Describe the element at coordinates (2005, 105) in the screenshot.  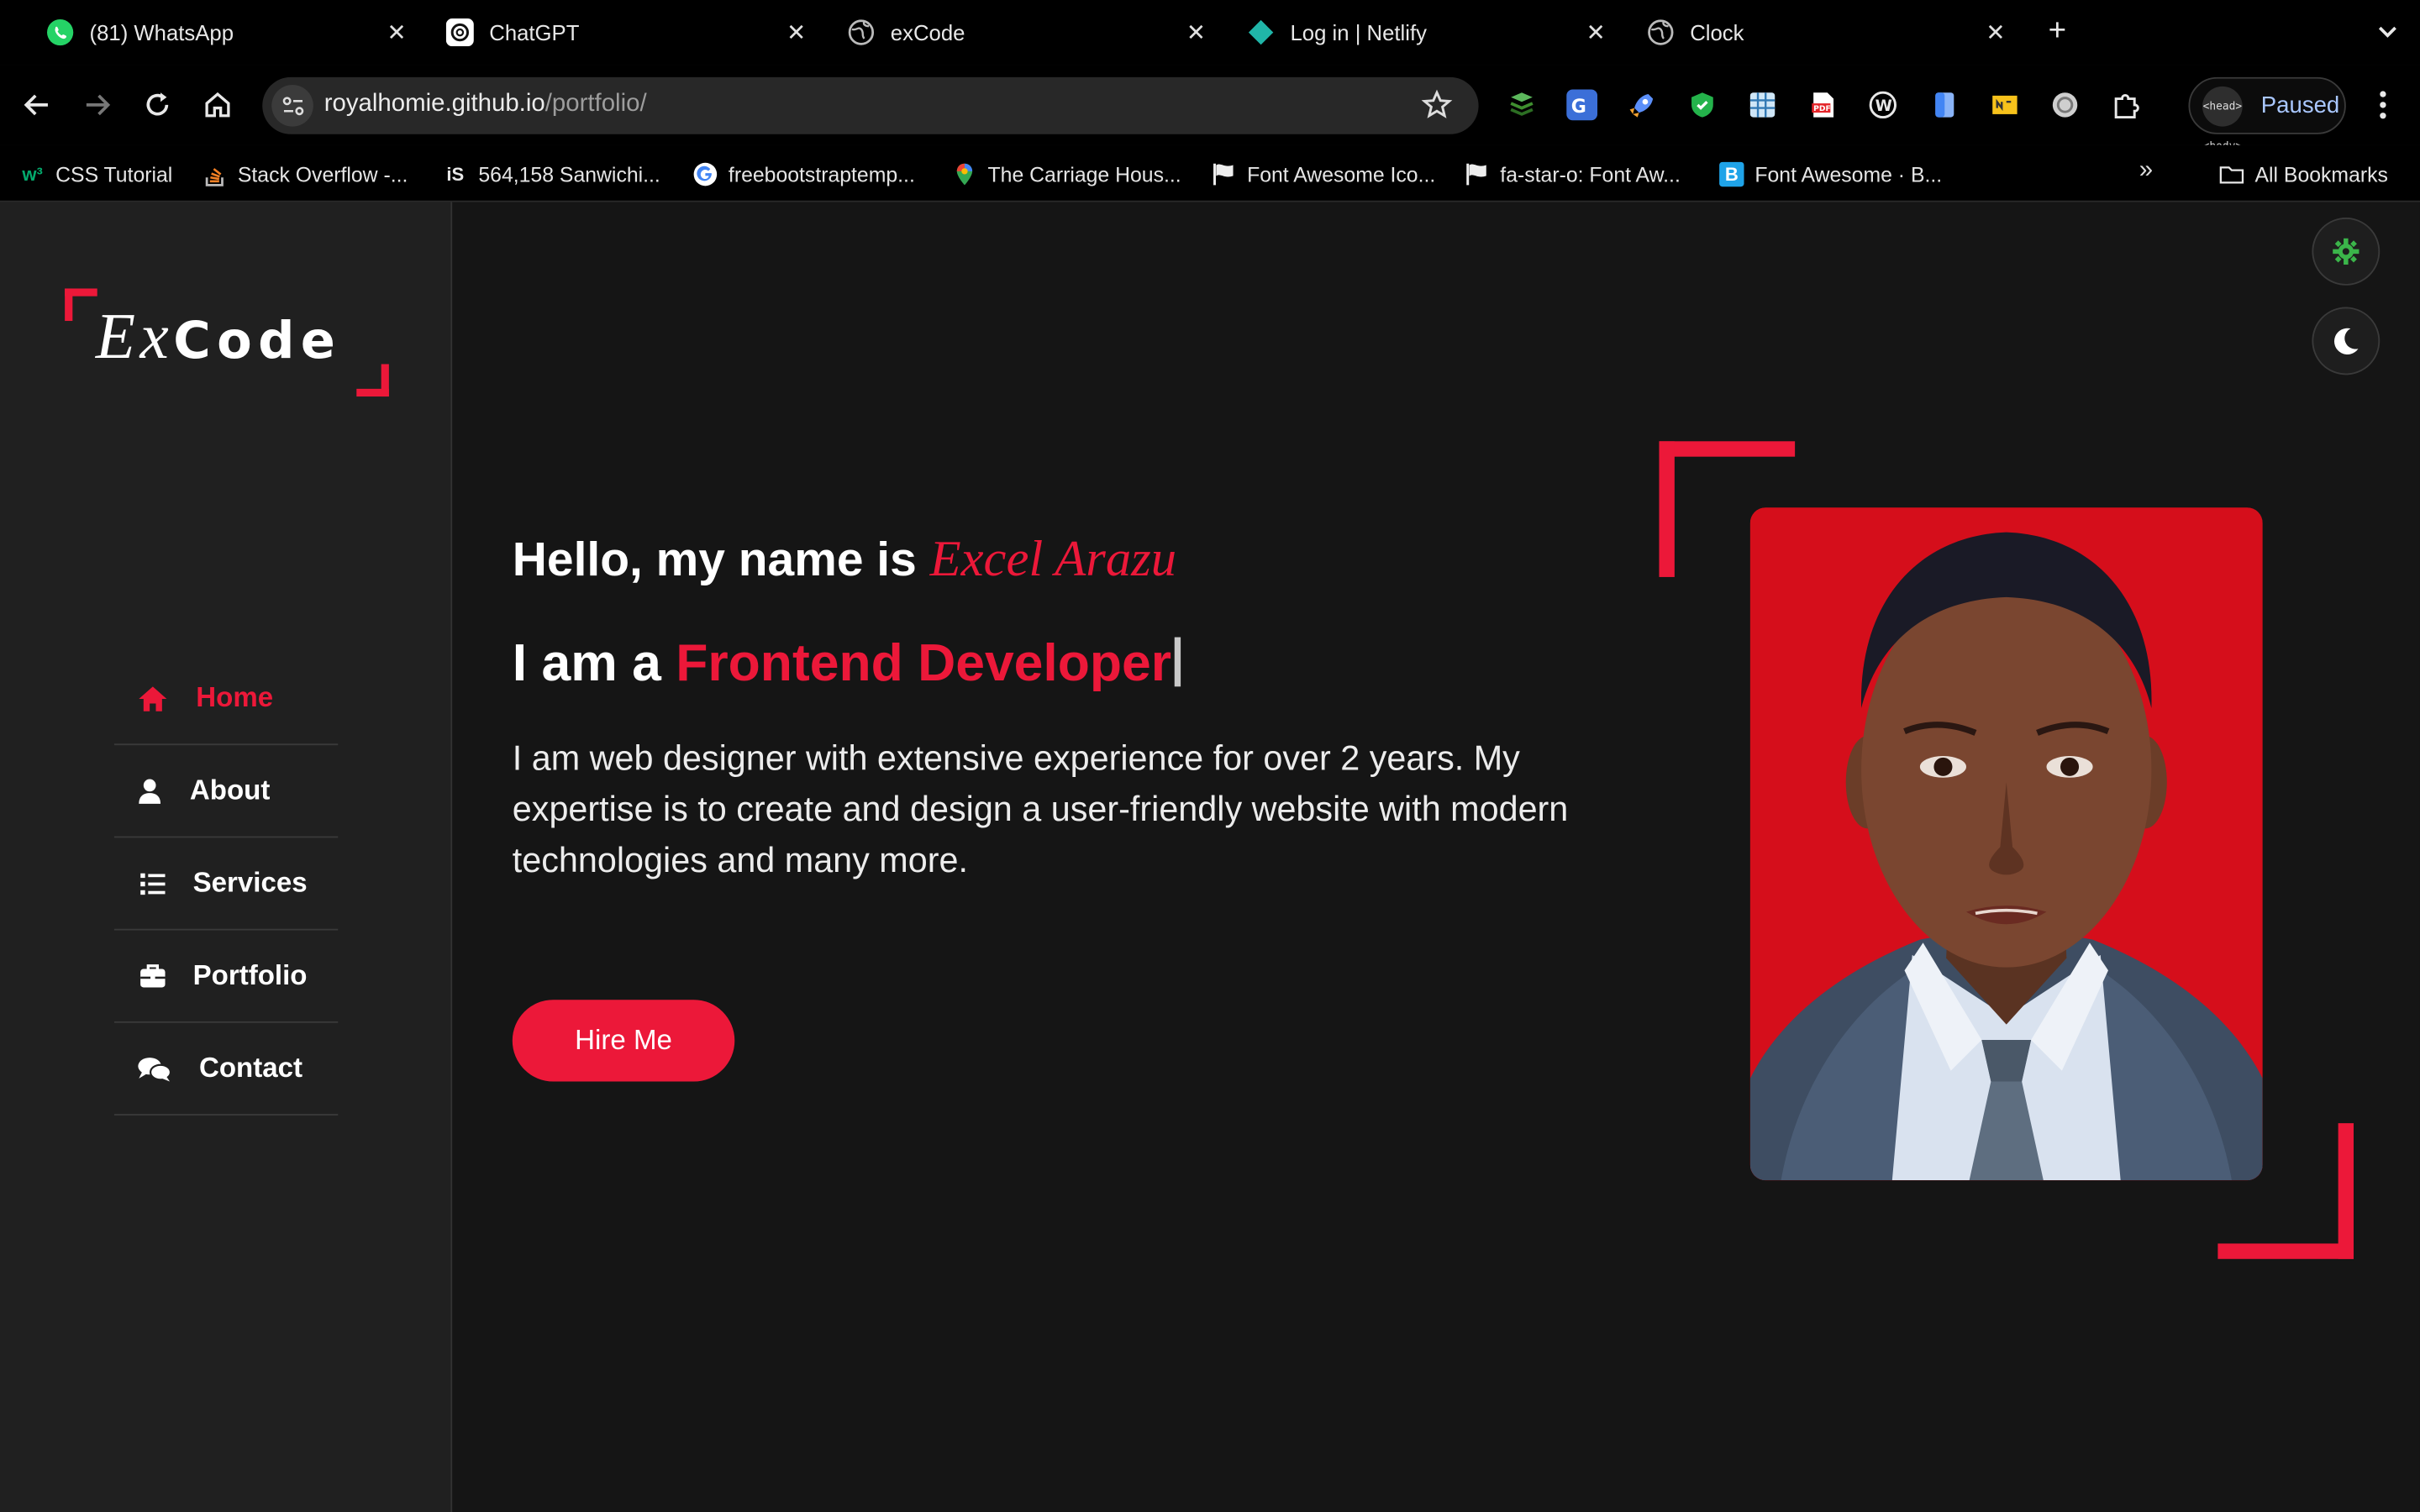
I see `sticky-note-icon` at that location.